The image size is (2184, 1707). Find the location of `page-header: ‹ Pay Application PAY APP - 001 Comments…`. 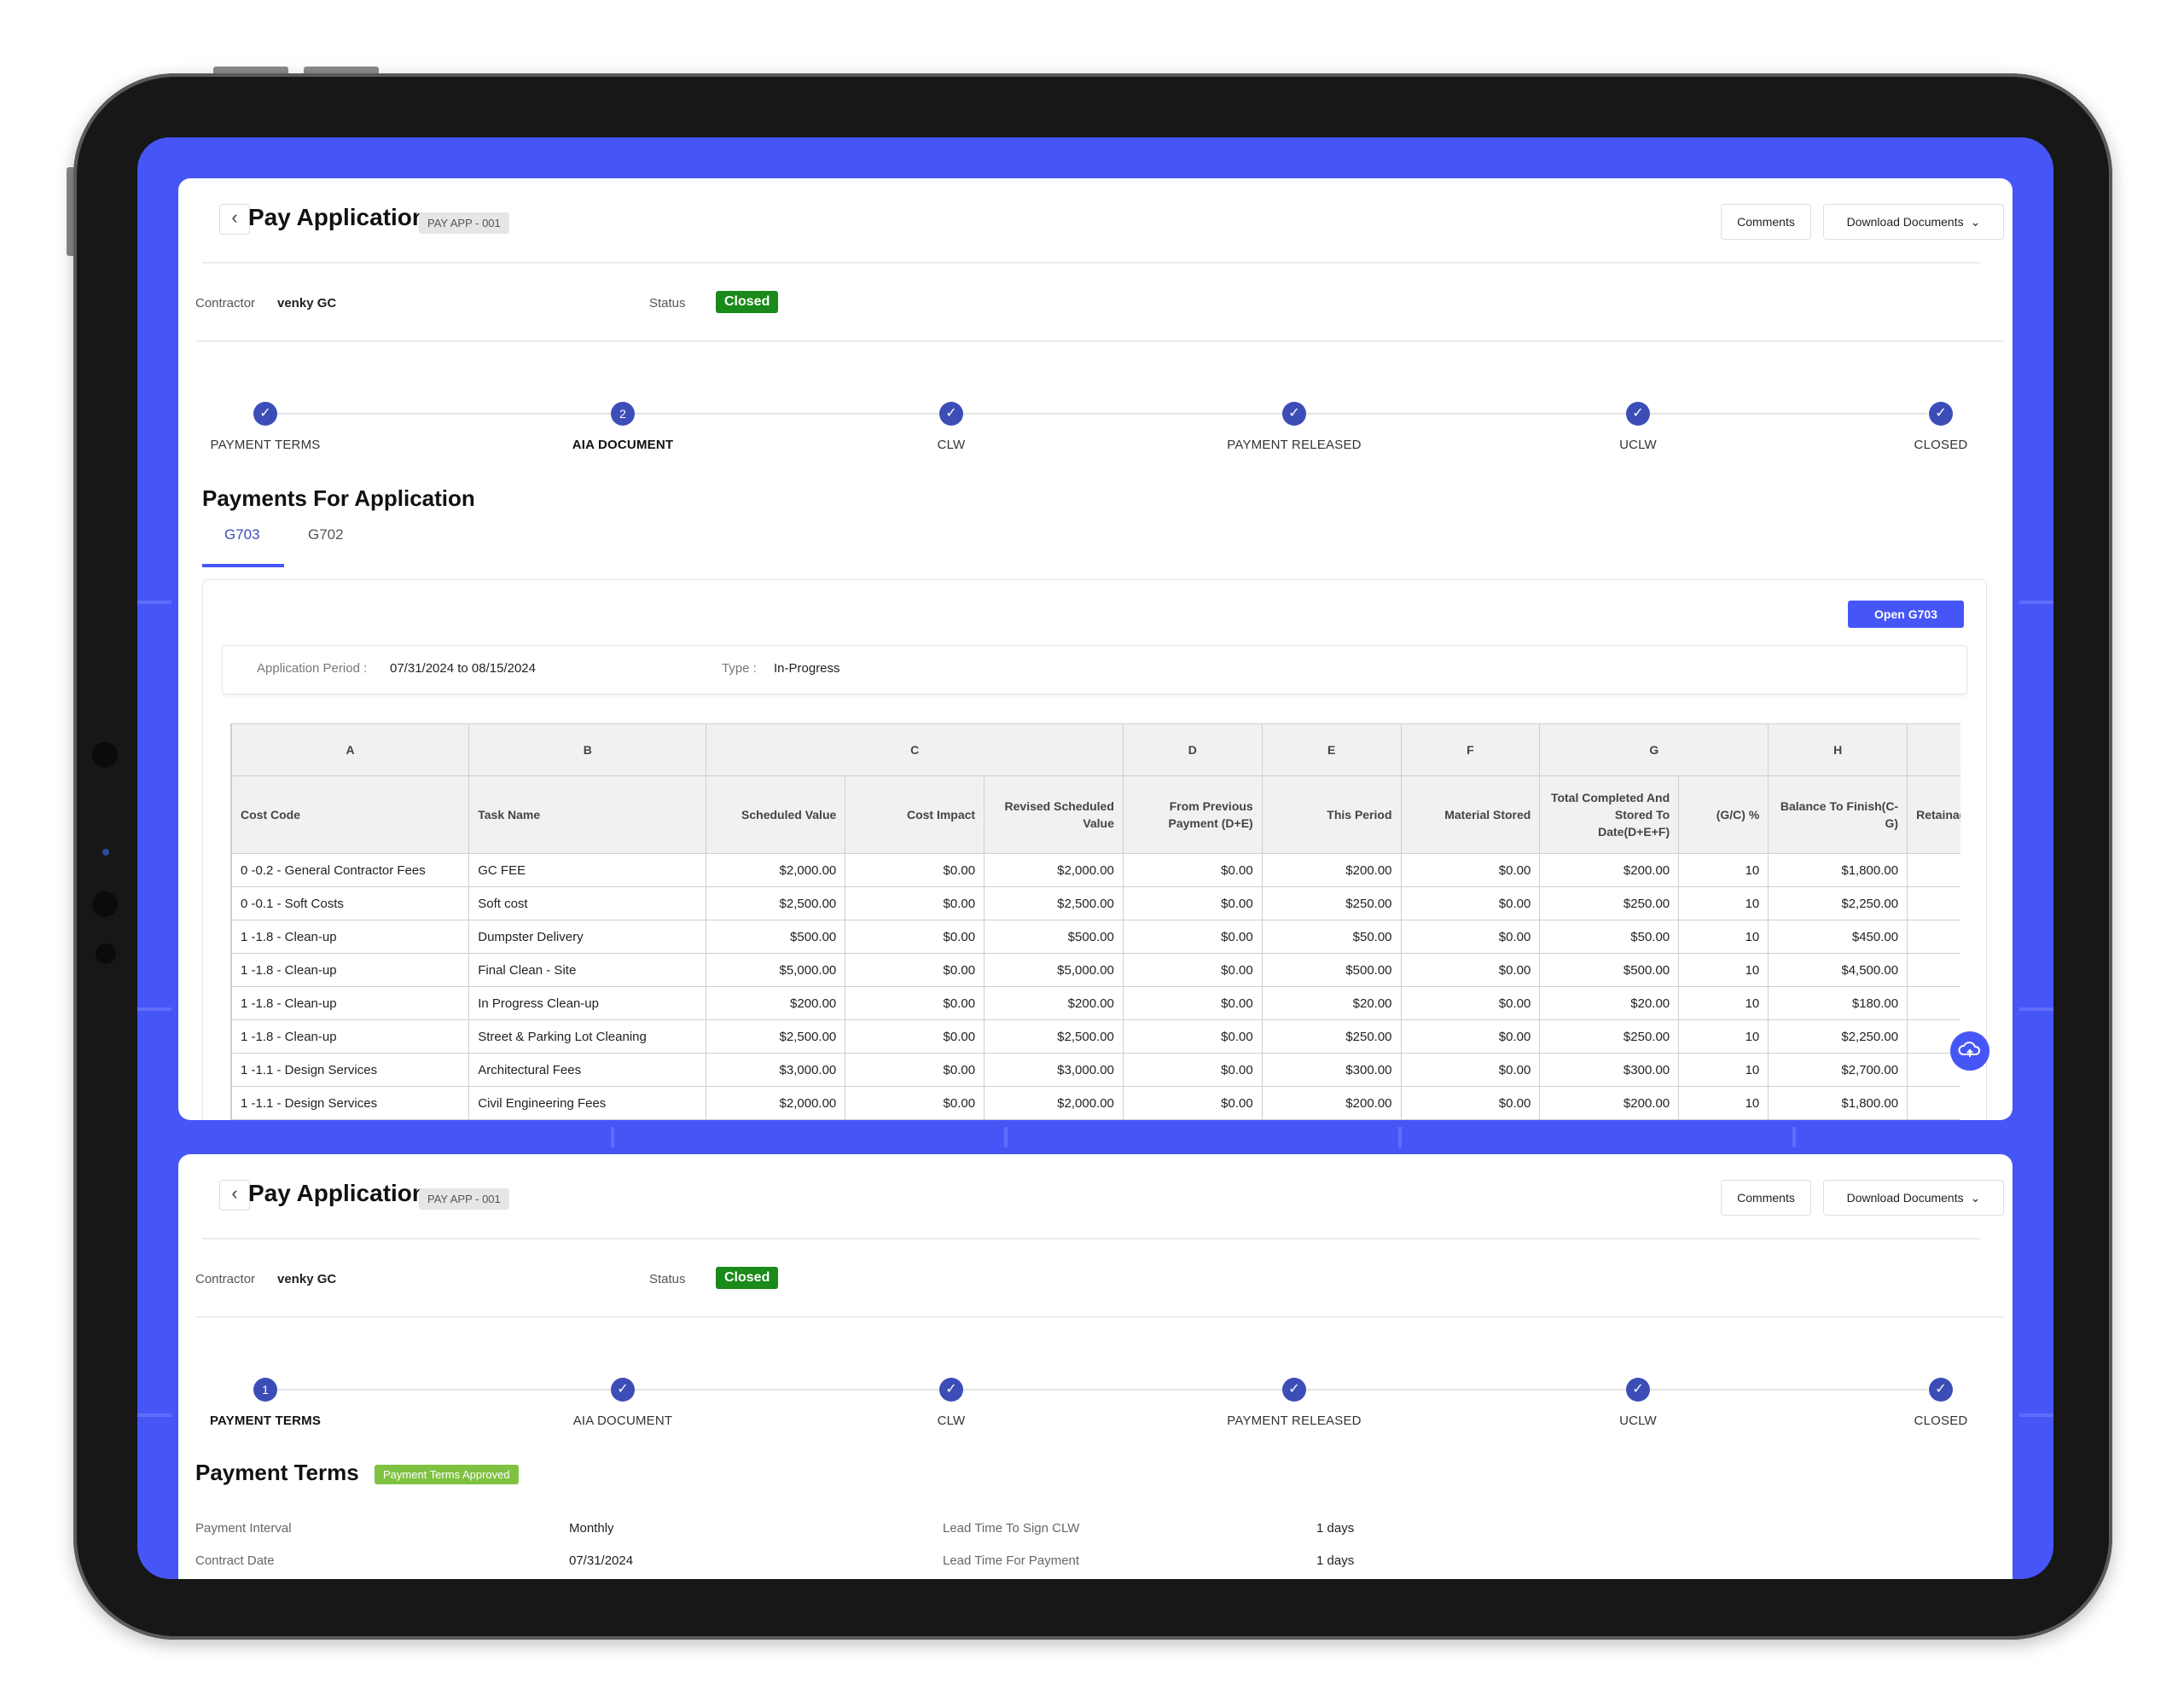

page-header: ‹ Pay Application PAY APP - 001 Comments… is located at coordinates (1103, 1197).